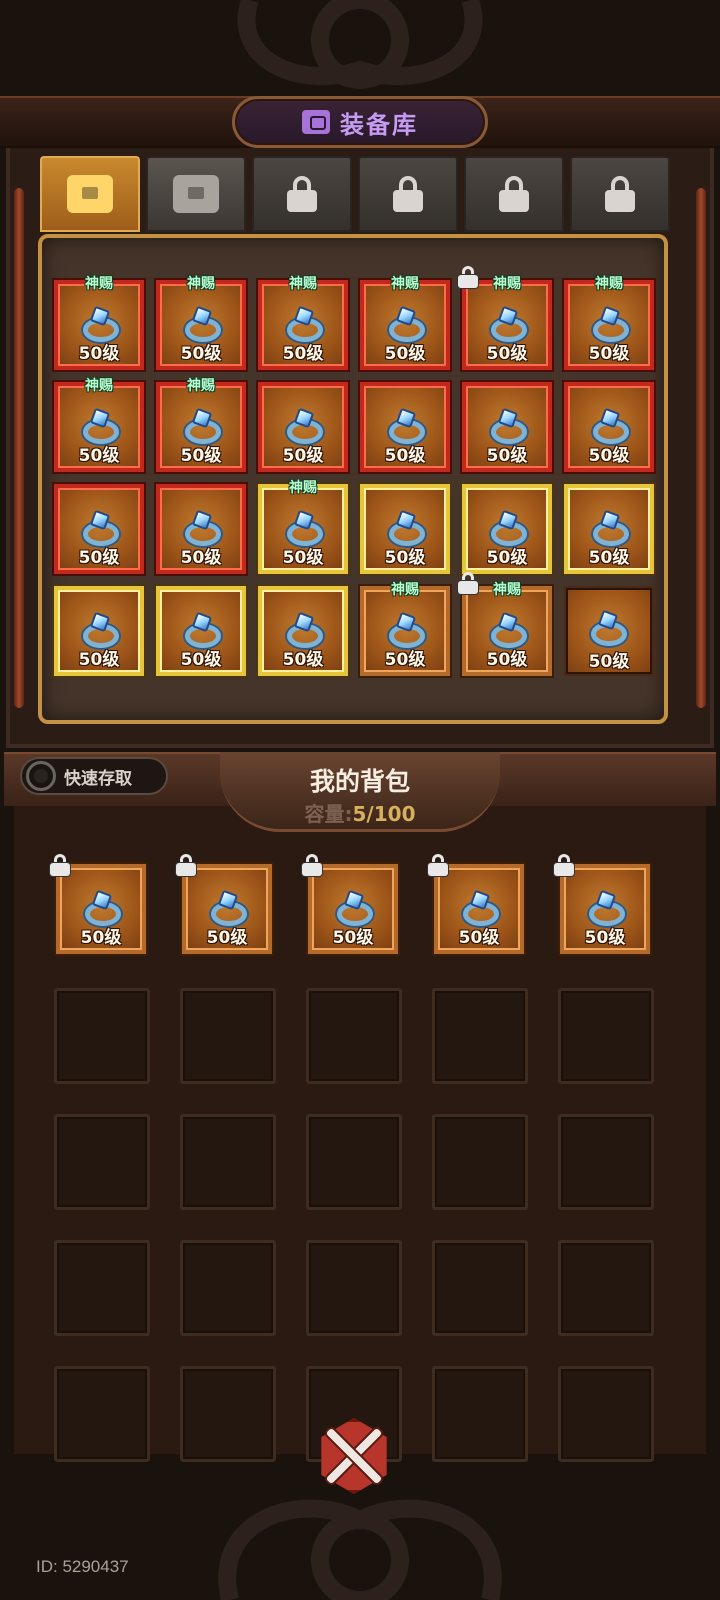 The width and height of the screenshot is (720, 1600). I want to click on storage-tabs, so click(360, 194).